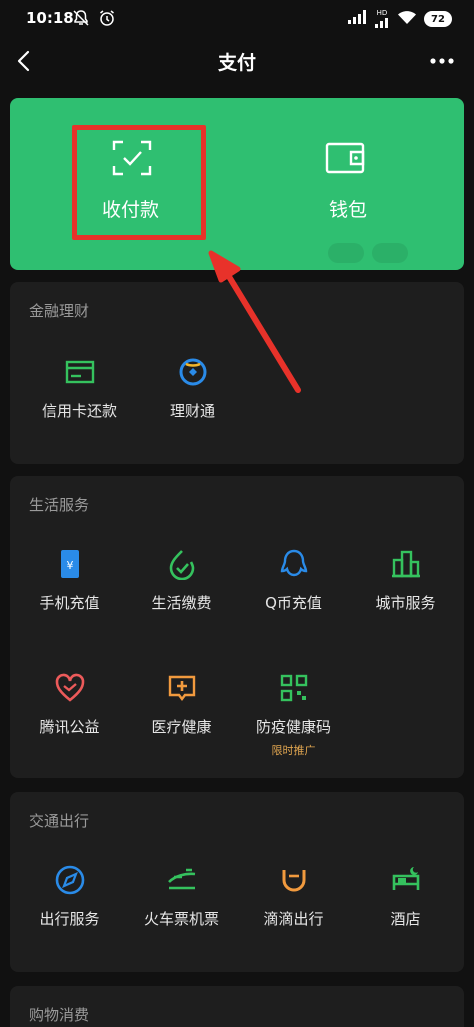  What do you see at coordinates (181, 593) in the screenshot?
I see `tile-utility-bills: 生活缴费` at bounding box center [181, 593].